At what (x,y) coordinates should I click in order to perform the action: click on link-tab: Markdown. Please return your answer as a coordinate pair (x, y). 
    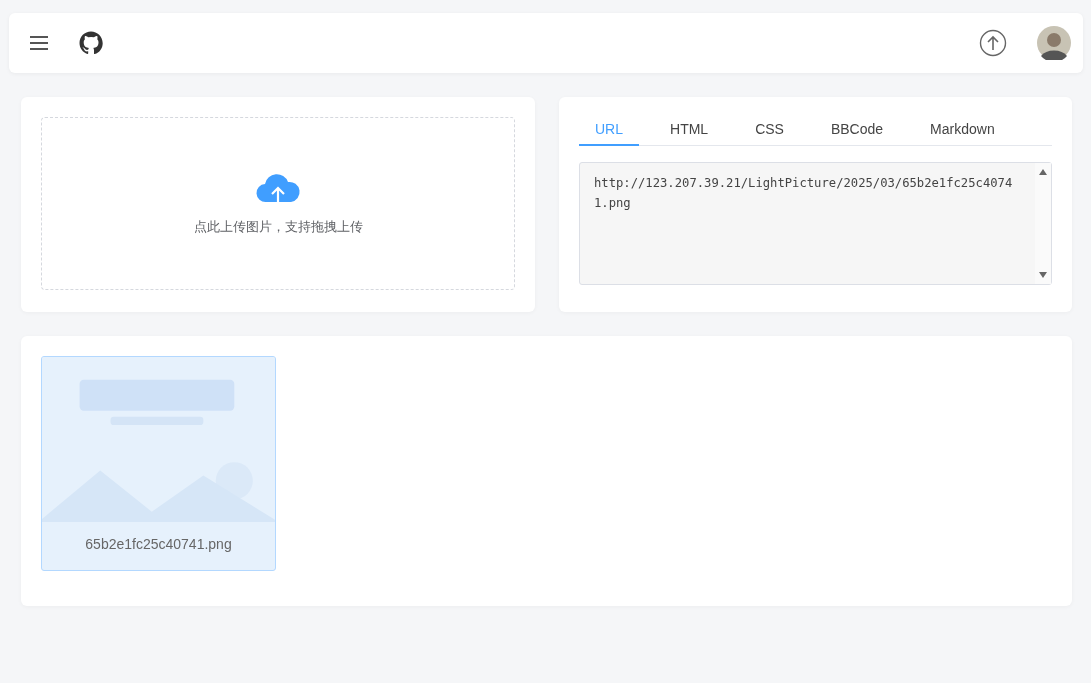
    Looking at the image, I should click on (962, 129).